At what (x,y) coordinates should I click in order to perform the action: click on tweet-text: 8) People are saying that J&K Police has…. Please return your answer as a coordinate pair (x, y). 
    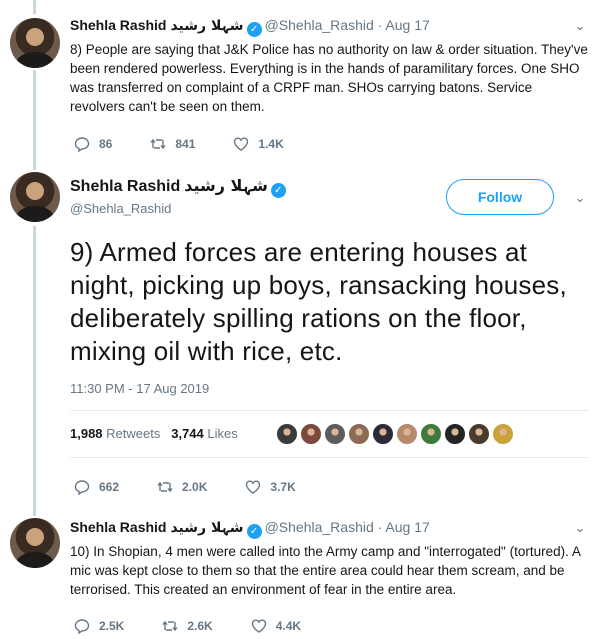
    Looking at the image, I should click on (329, 78).